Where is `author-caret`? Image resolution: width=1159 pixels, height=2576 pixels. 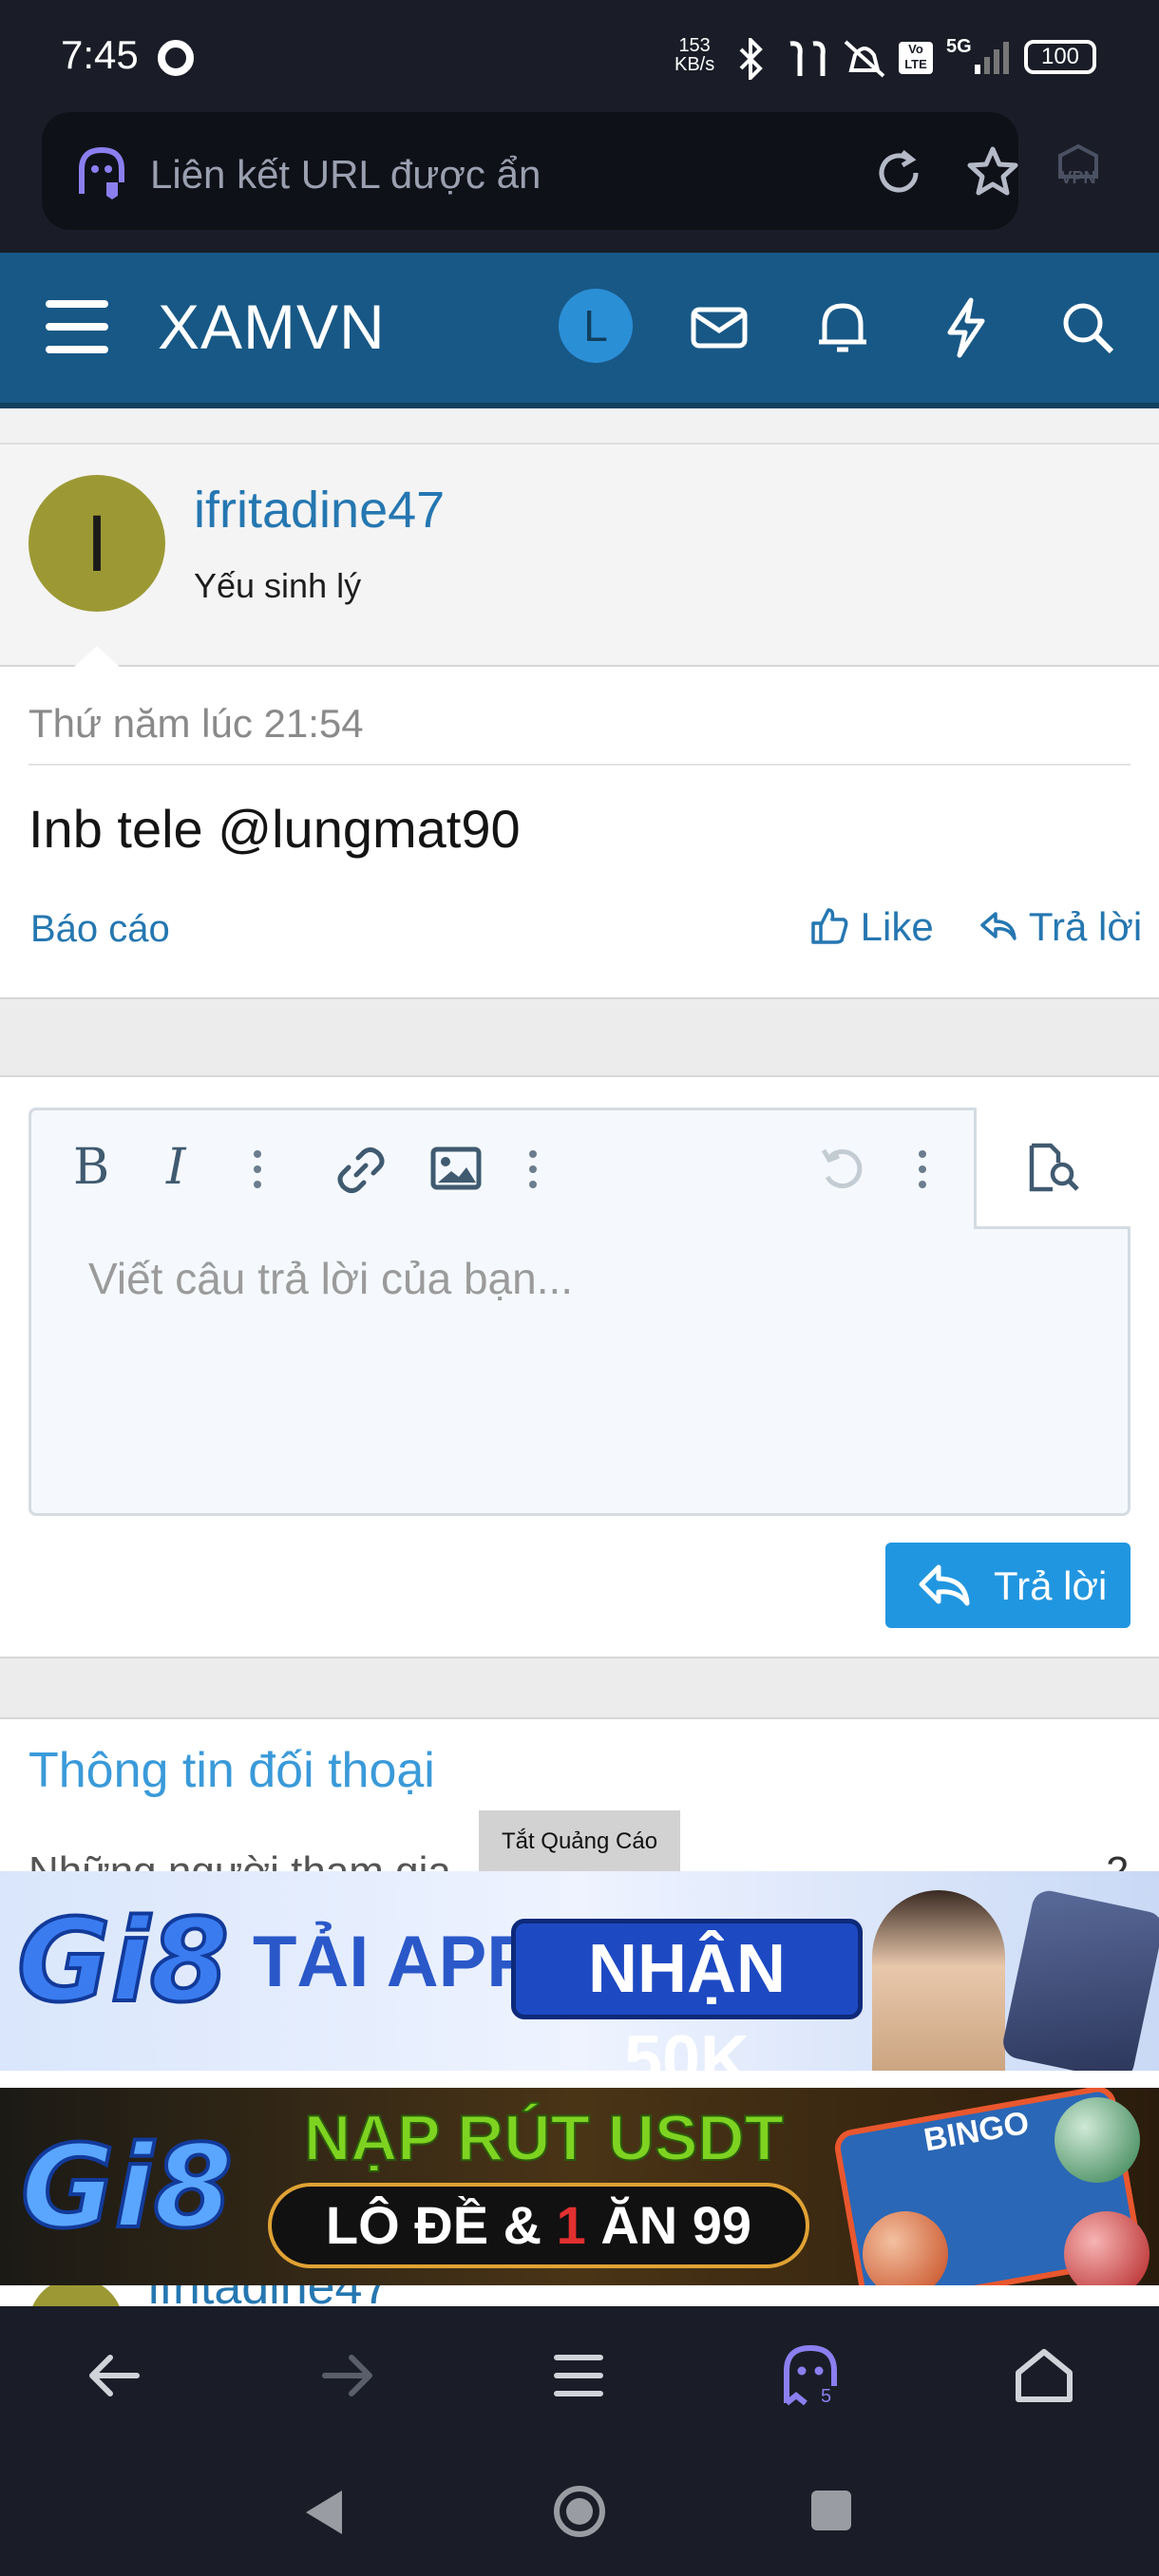 author-caret is located at coordinates (97, 657).